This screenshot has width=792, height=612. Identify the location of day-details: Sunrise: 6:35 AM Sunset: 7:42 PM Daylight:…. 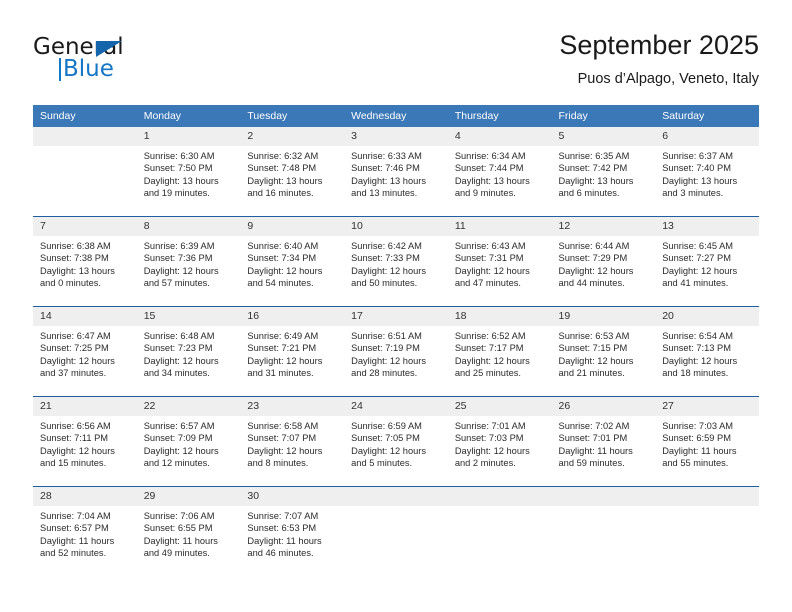
(604, 173).